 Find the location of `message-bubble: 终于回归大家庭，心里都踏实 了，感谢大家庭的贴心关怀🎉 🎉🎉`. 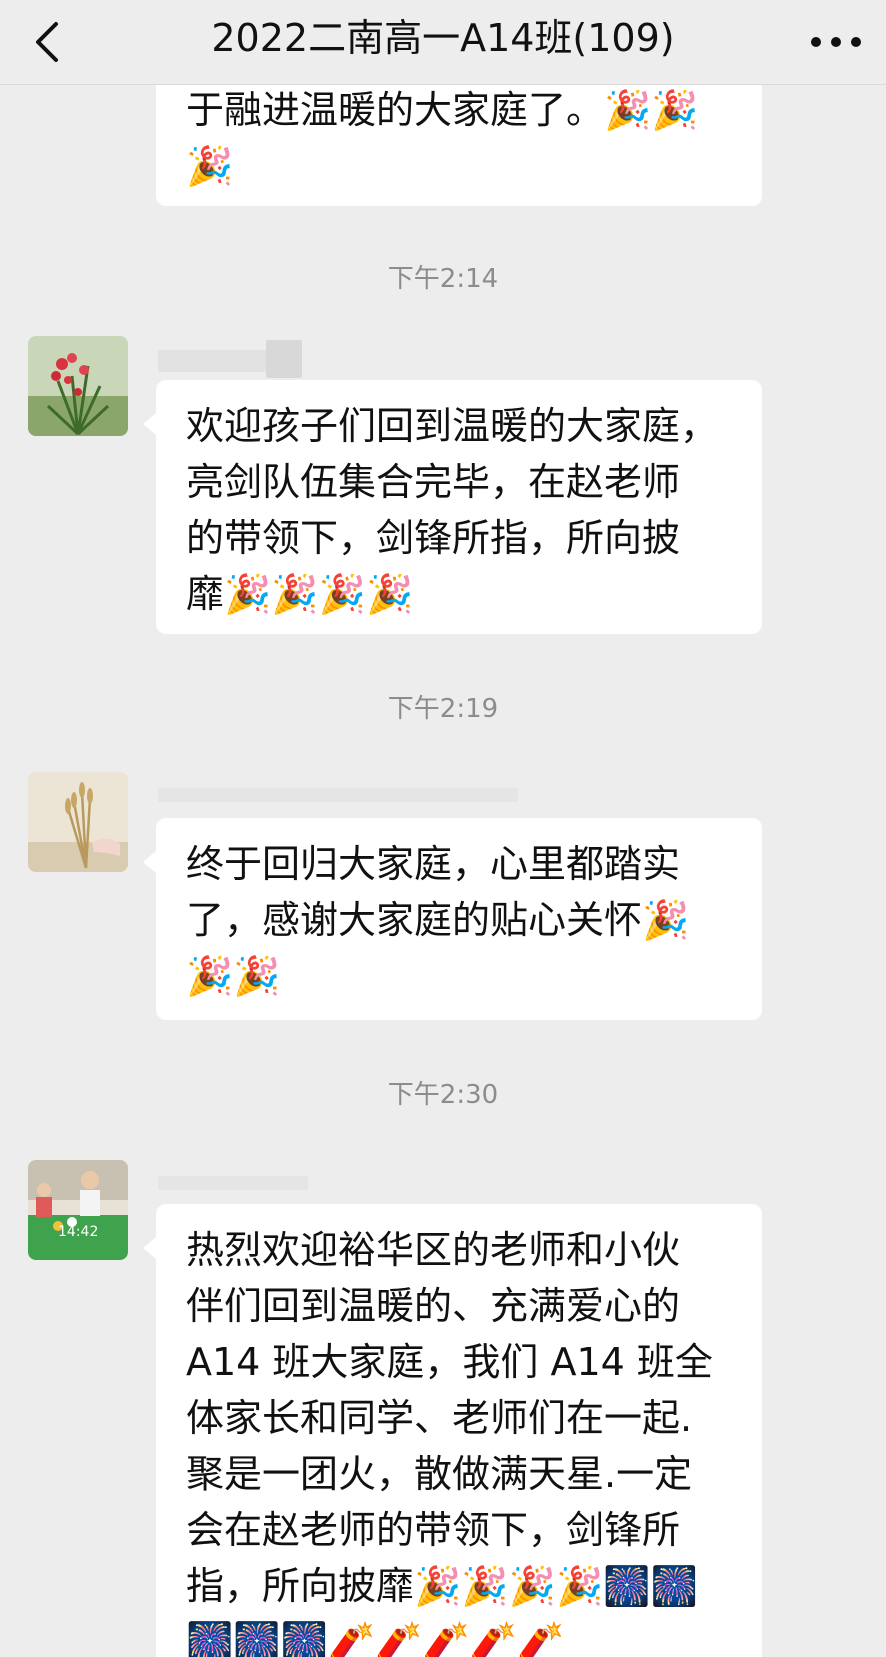

message-bubble: 终于回归大家庭，心里都踏实 了，感谢大家庭的贴心关怀🎉 🎉🎉 is located at coordinates (452, 919).